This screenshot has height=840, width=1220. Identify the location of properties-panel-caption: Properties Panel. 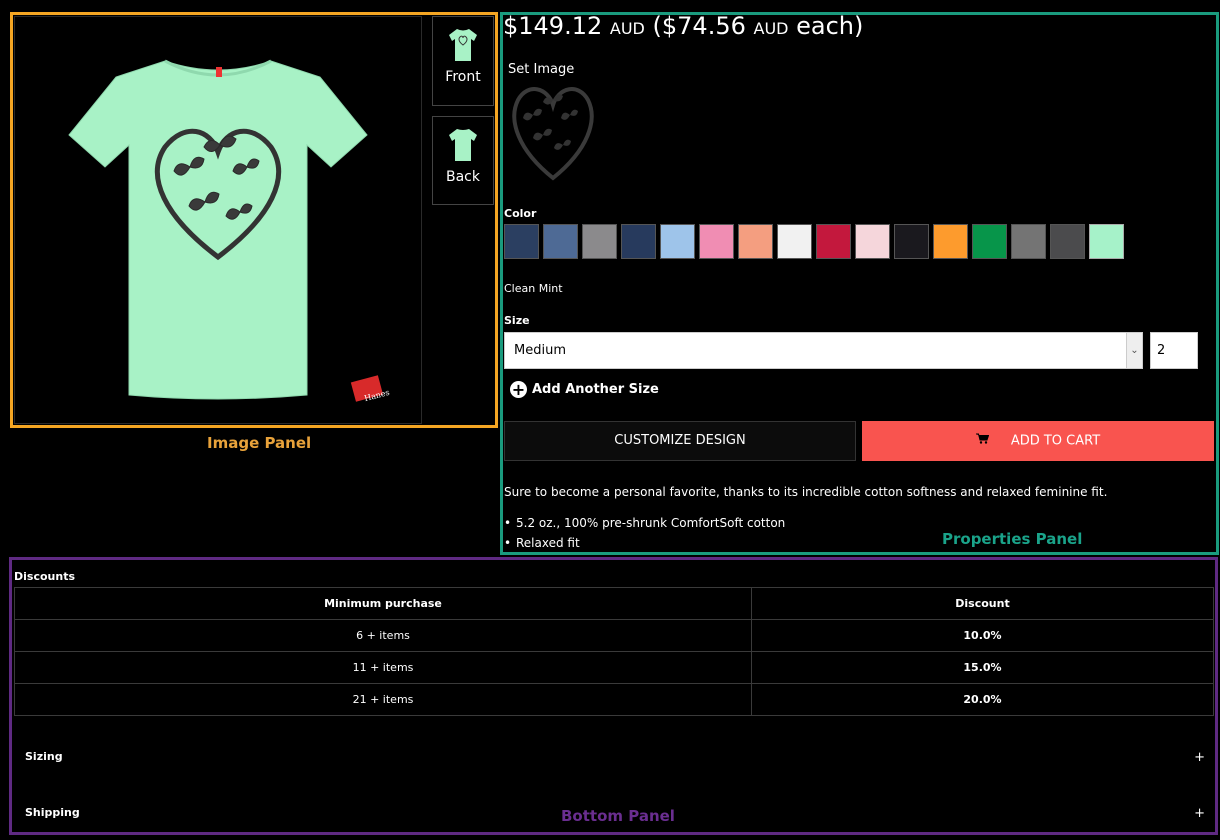
(1012, 539).